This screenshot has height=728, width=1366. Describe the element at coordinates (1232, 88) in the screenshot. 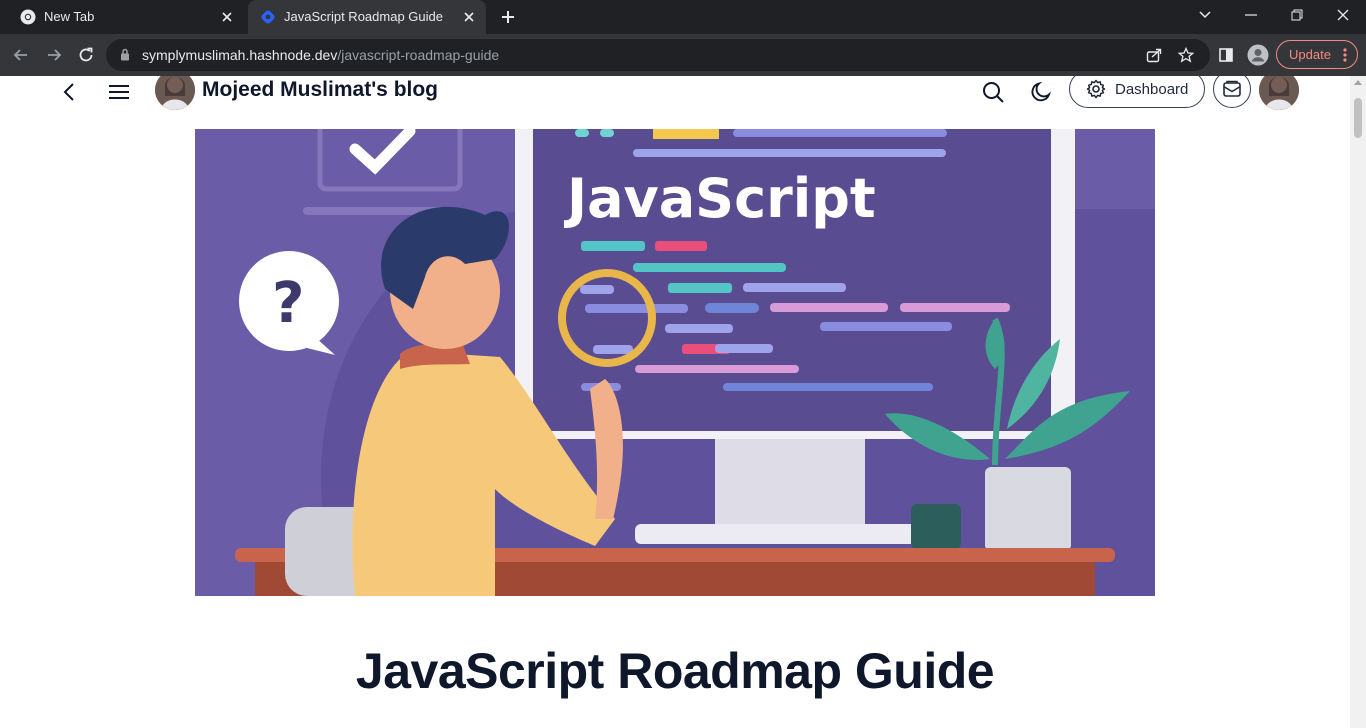

I see `mail-icon` at that location.